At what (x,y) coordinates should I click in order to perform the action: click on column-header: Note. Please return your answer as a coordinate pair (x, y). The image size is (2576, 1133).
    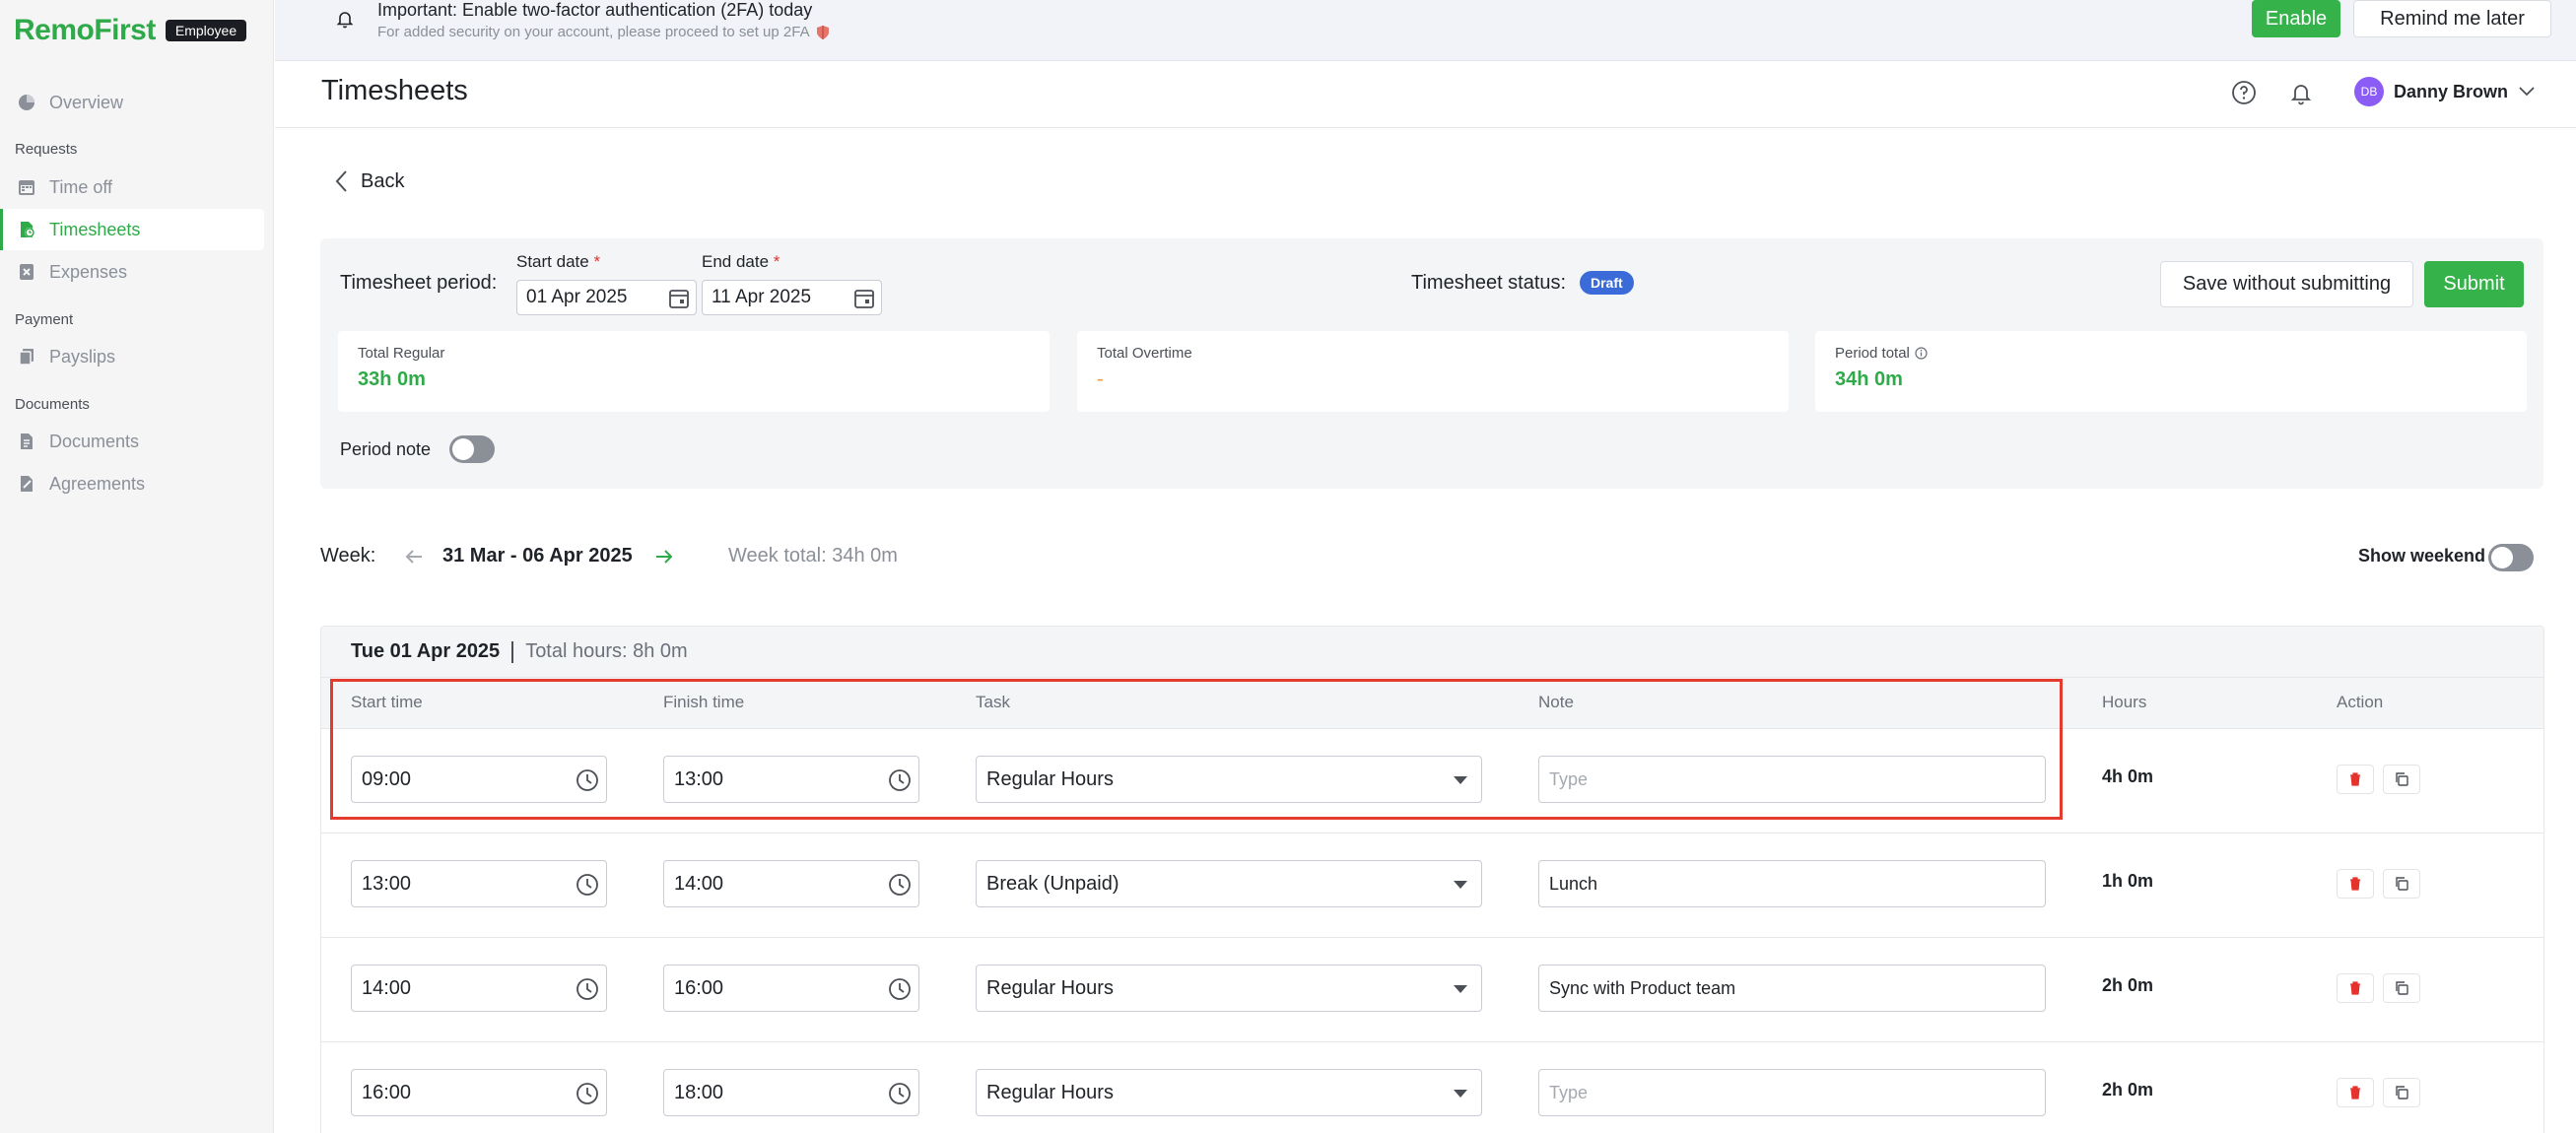
    Looking at the image, I should click on (1556, 702).